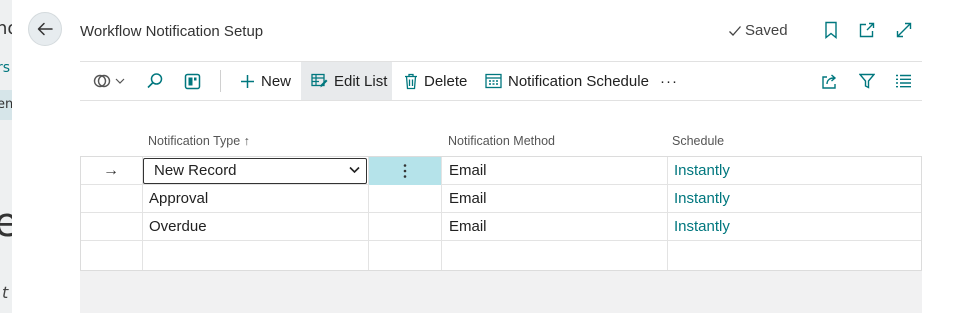 The height and width of the screenshot is (313, 975). What do you see at coordinates (446, 81) in the screenshot?
I see `delete-label: Delete` at bounding box center [446, 81].